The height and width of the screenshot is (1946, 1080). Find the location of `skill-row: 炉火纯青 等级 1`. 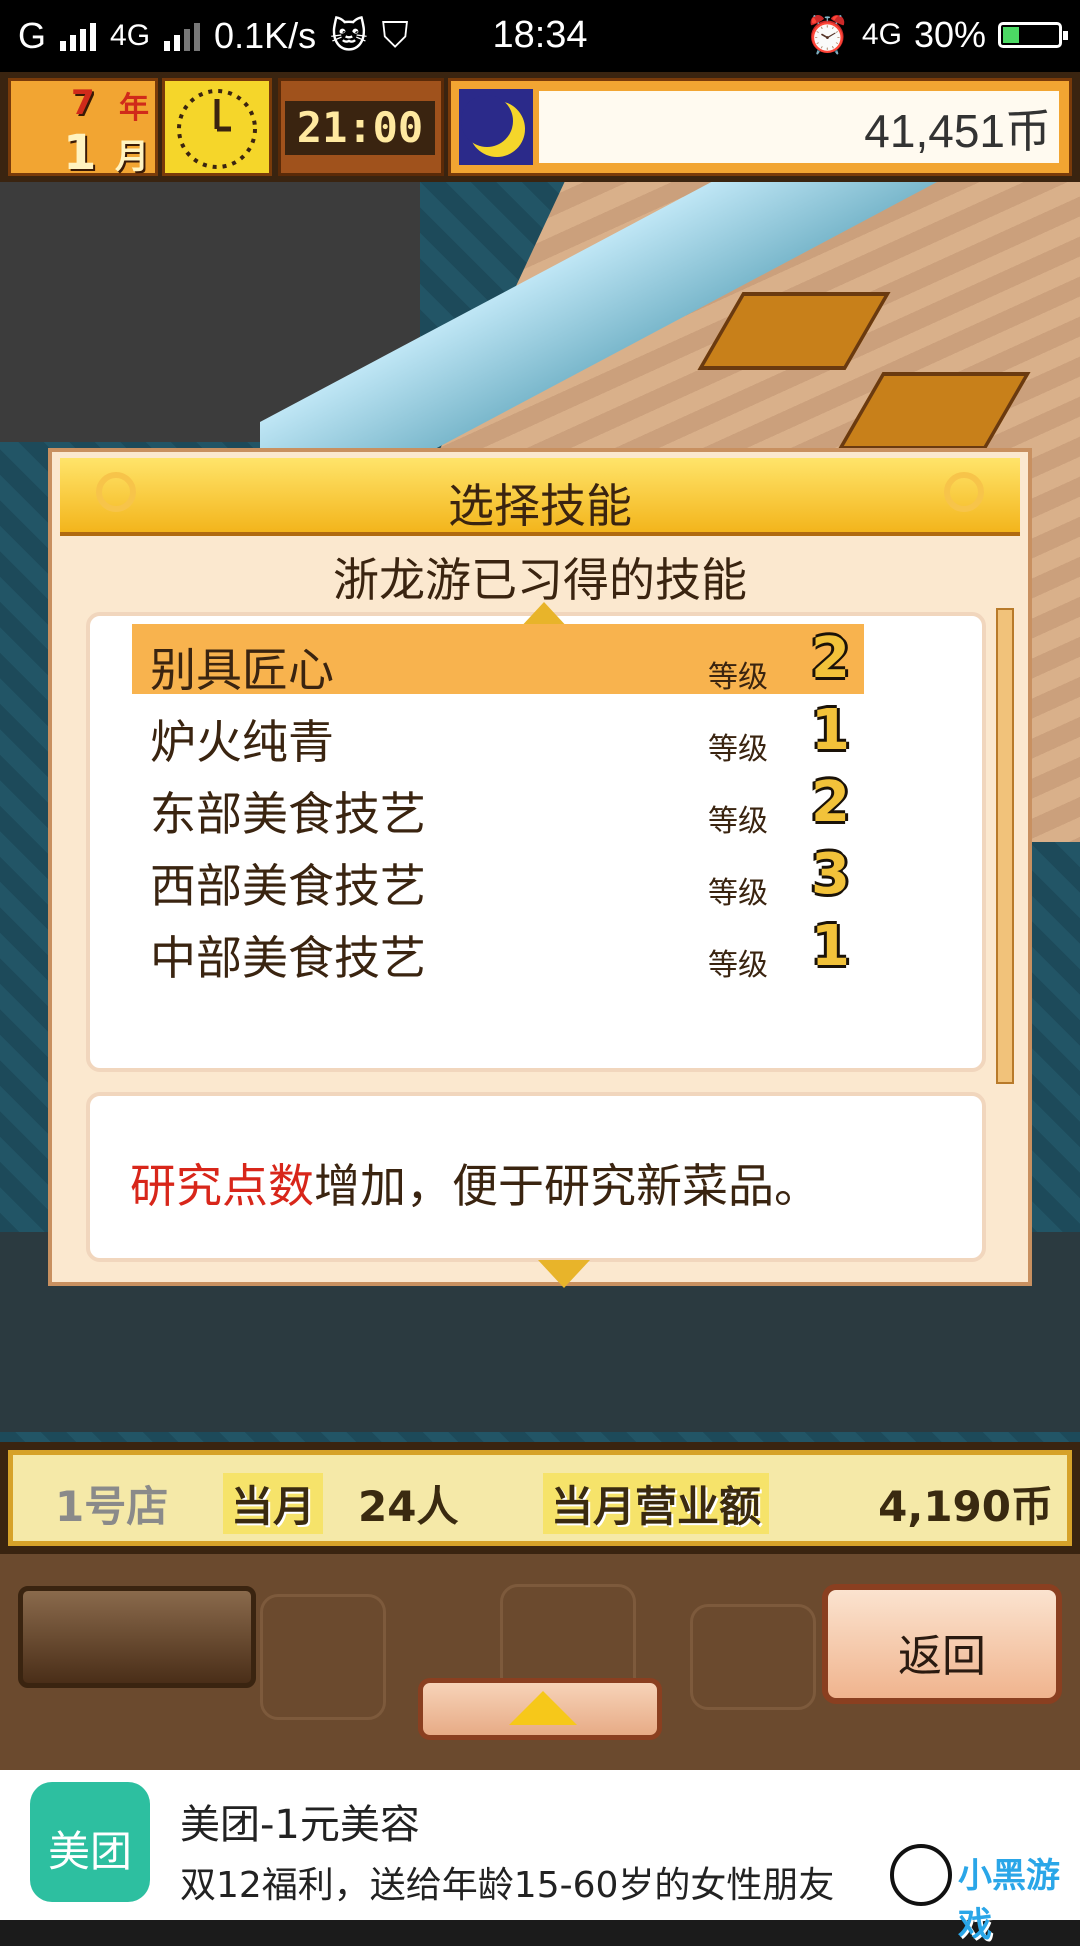

skill-row: 炉火纯青 等级 1 is located at coordinates (498, 732).